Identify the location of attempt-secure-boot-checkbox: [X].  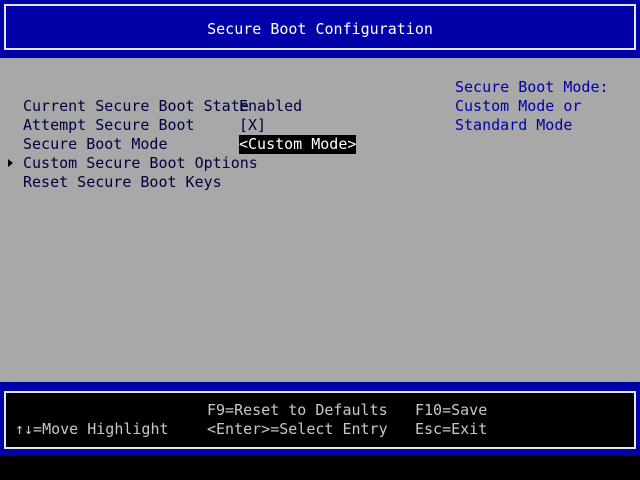
(252, 125).